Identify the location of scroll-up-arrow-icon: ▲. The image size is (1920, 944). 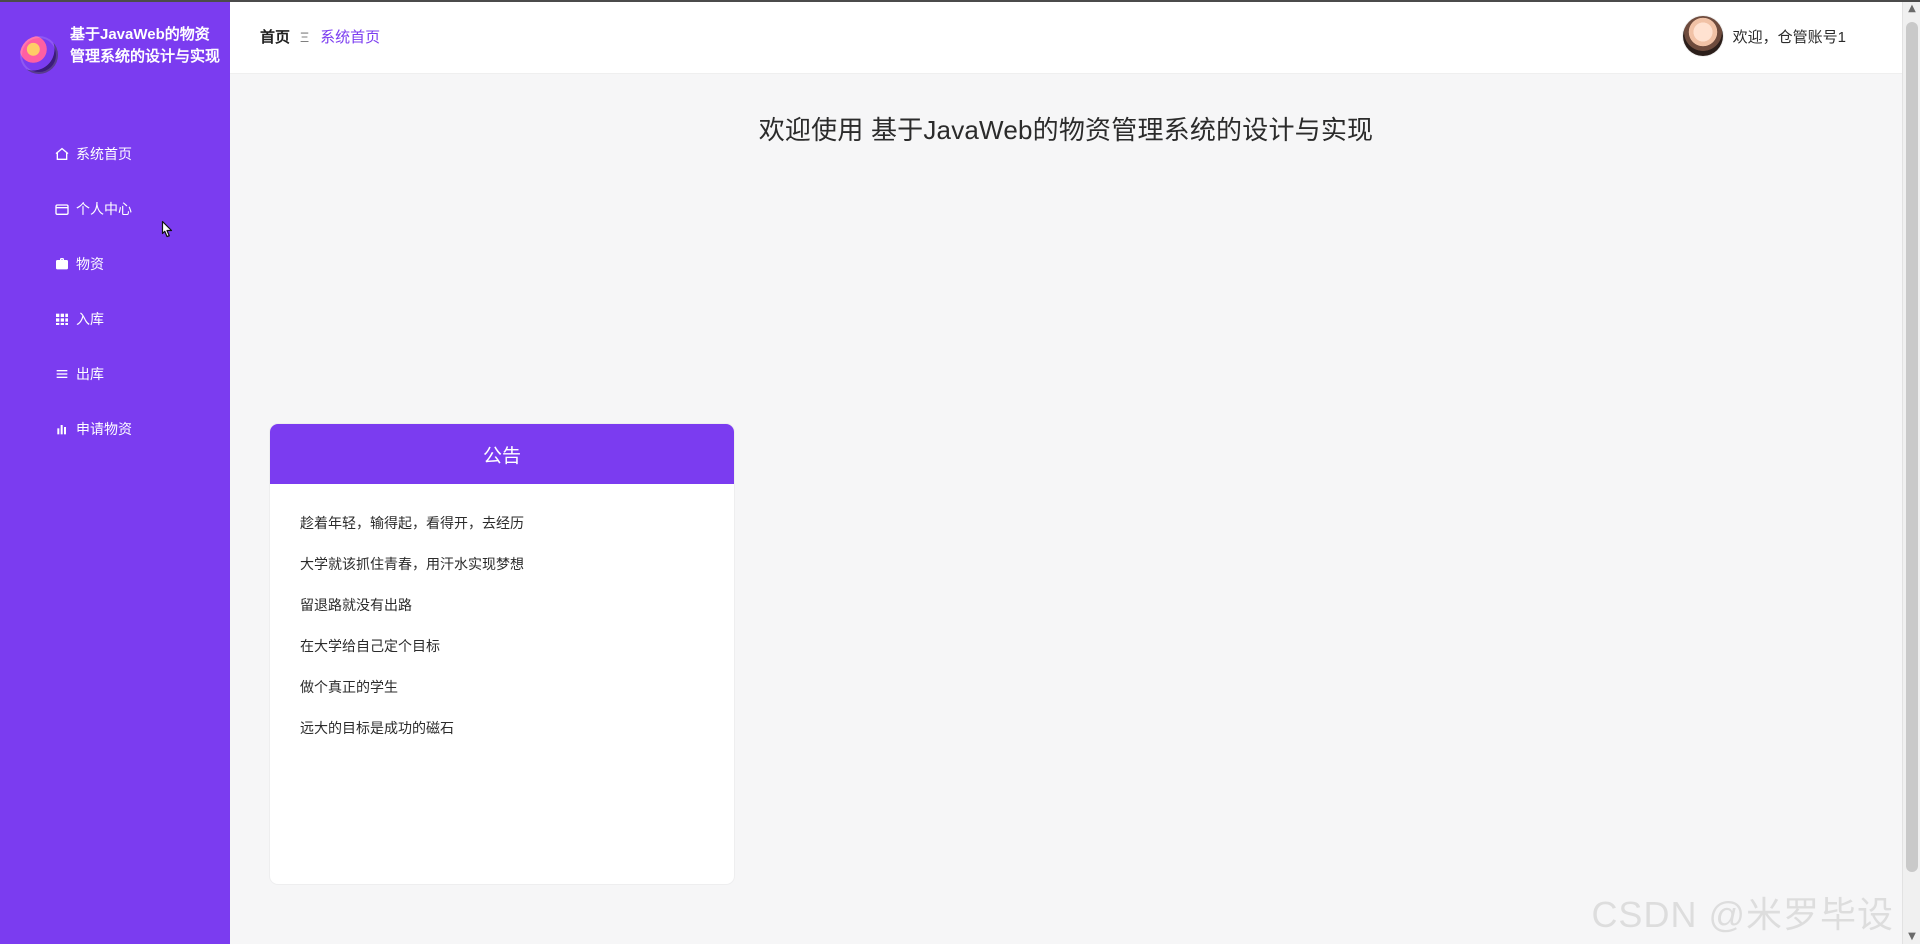
(1912, 9).